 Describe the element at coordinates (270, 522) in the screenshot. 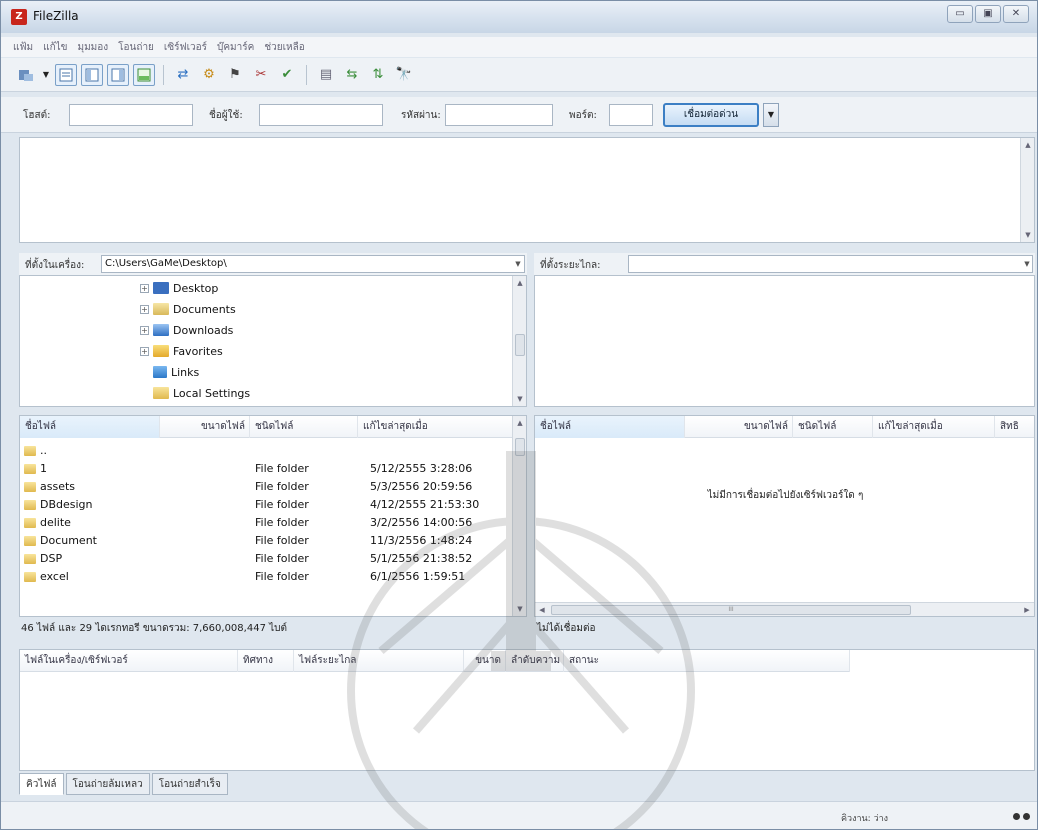

I see `file-row: delite File folder 3/2/2556 14:00:56` at that location.